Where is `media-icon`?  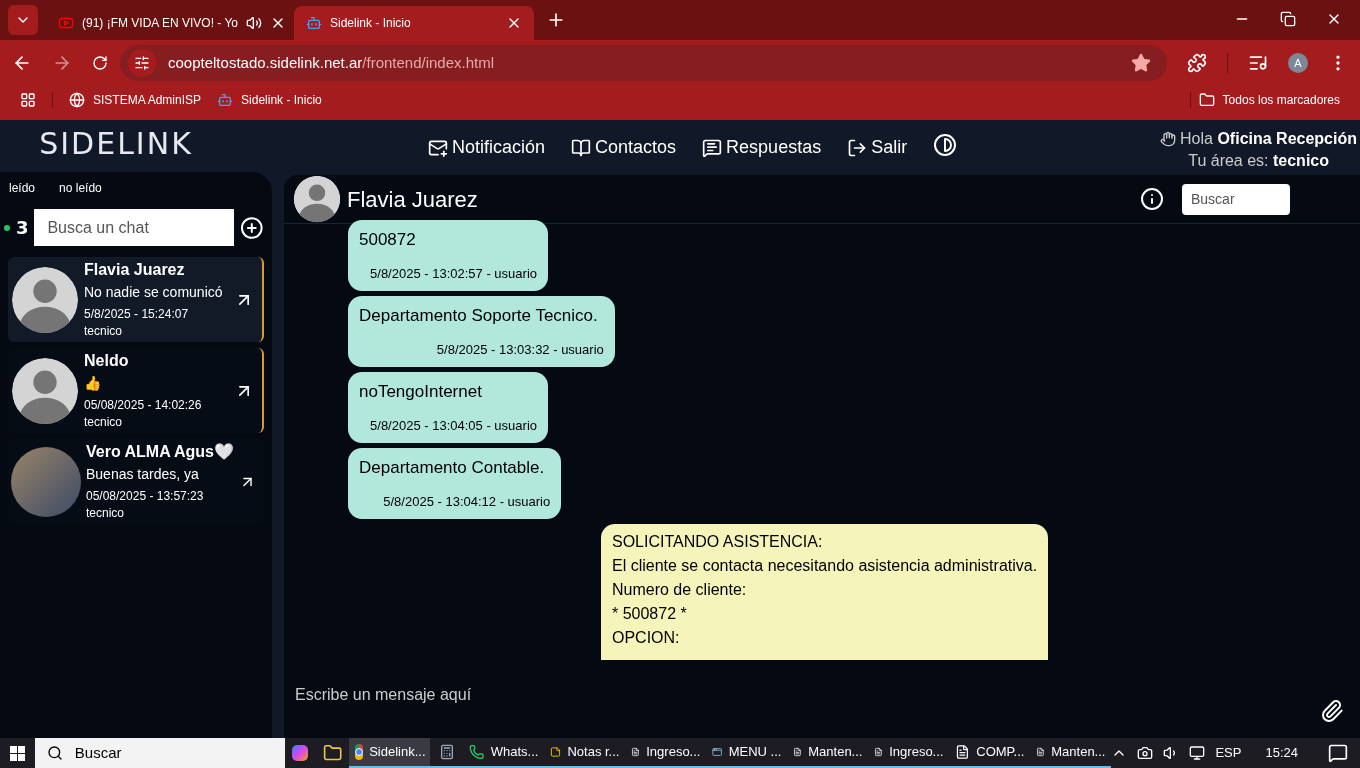
media-icon is located at coordinates (1258, 63).